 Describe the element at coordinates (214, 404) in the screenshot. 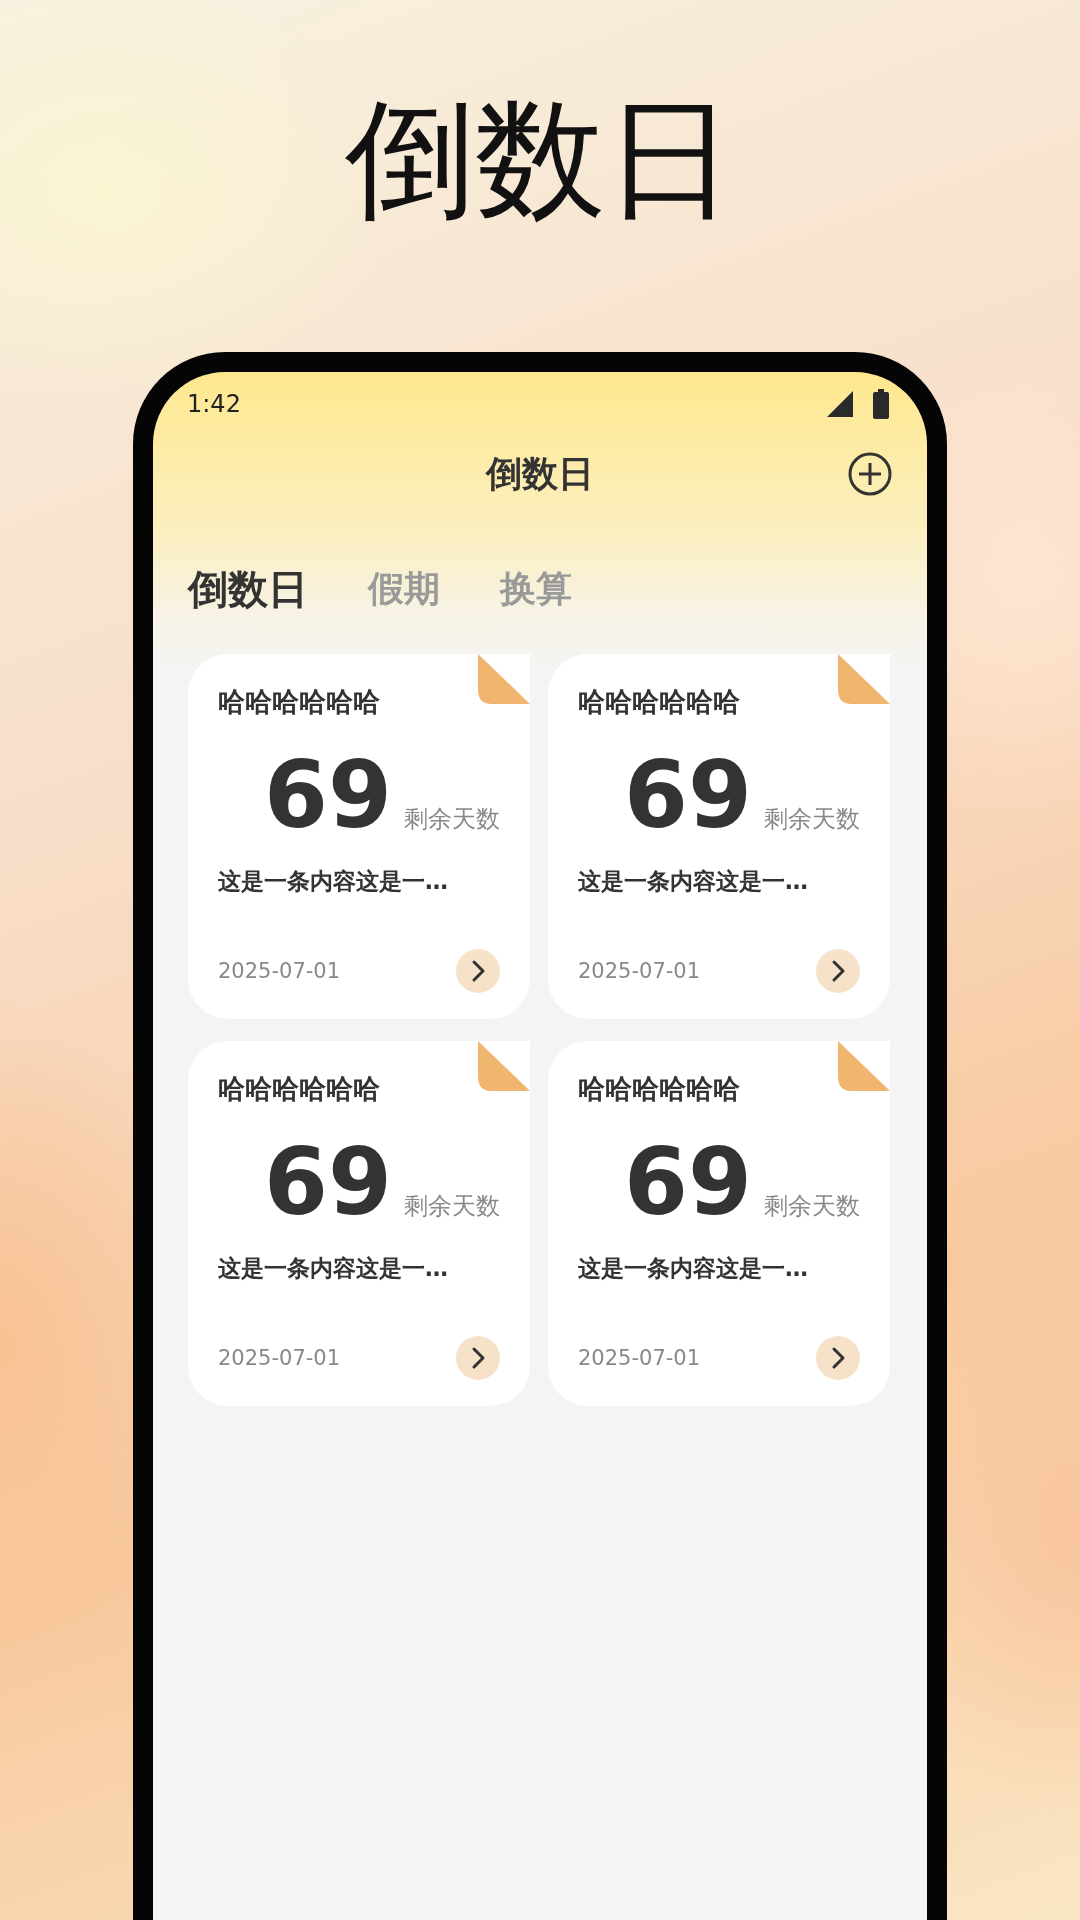

I see `status-time: 1:42` at that location.